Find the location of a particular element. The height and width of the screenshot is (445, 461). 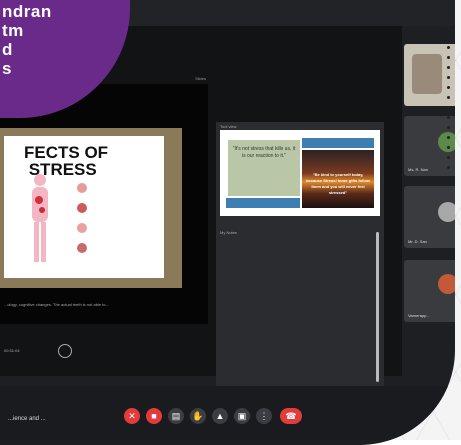

organ-icons is located at coordinates (82, 218).